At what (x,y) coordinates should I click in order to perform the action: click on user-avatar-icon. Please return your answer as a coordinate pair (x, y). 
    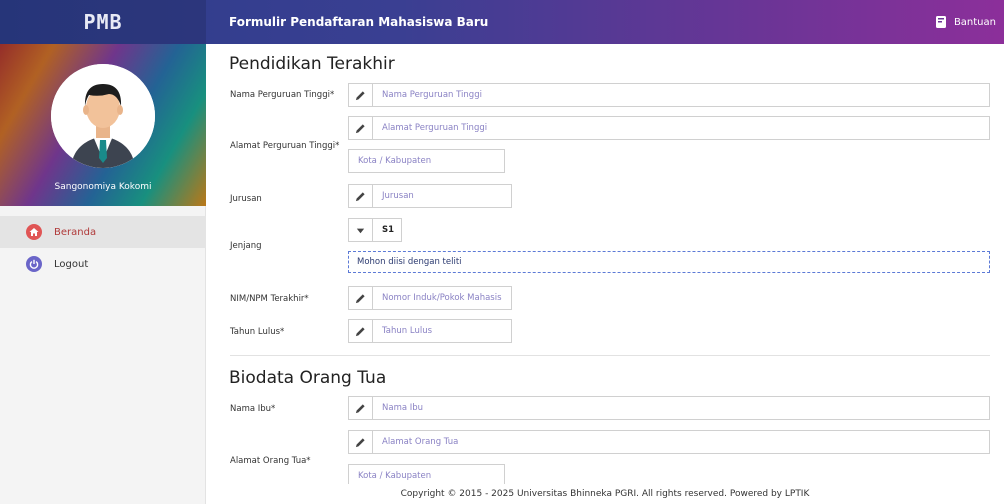
    Looking at the image, I should click on (103, 116).